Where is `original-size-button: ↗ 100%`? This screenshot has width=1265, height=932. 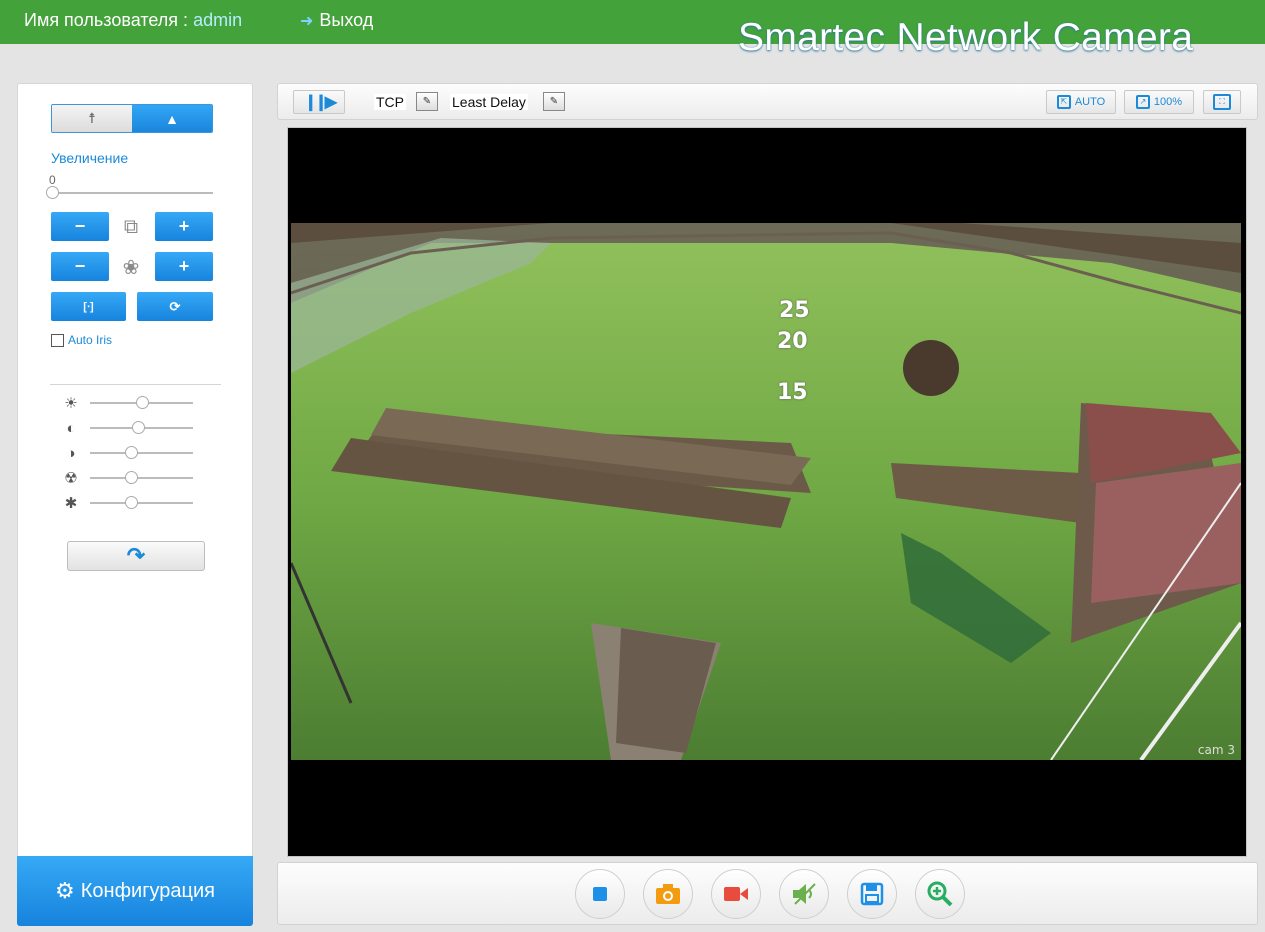 original-size-button: ↗ 100% is located at coordinates (1159, 102).